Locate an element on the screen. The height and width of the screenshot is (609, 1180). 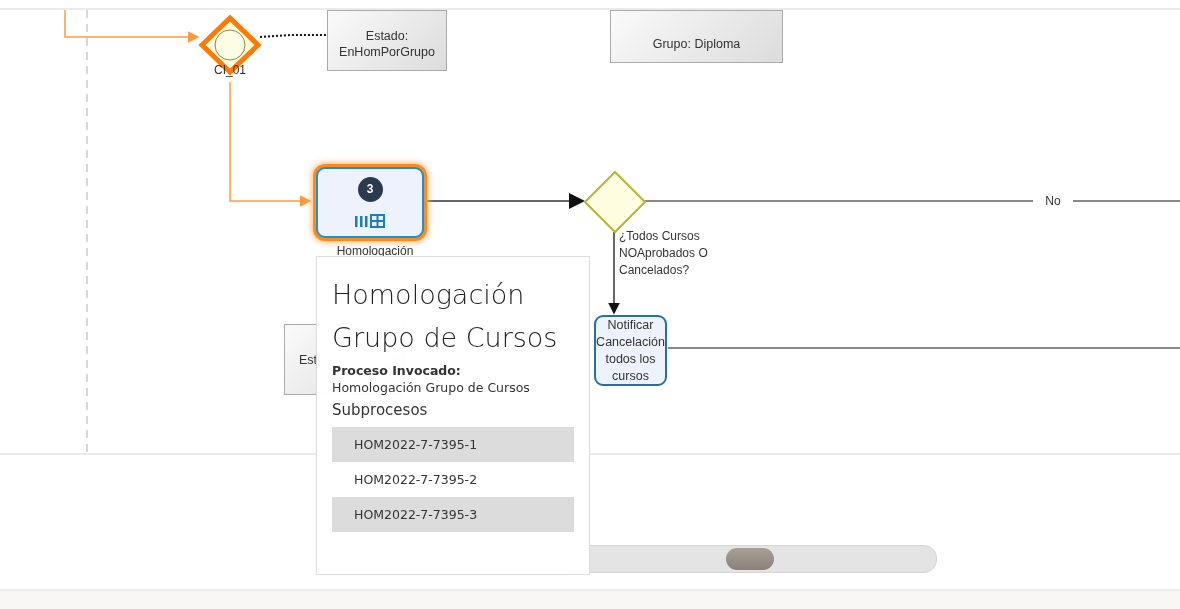
subprocess-task: 3 is located at coordinates (370, 202).